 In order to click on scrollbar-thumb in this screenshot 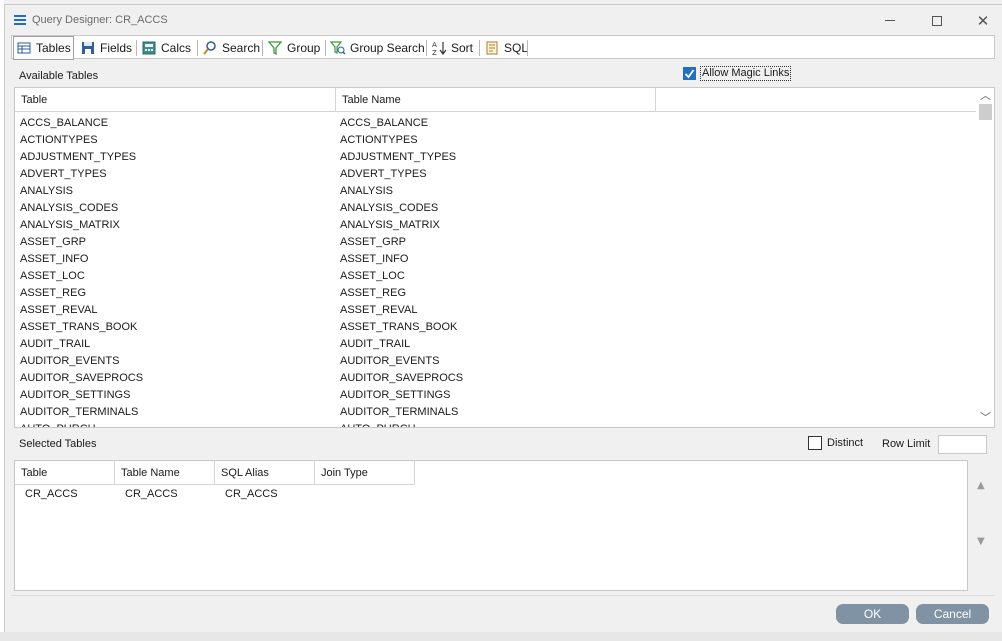, I will do `click(985, 112)`.